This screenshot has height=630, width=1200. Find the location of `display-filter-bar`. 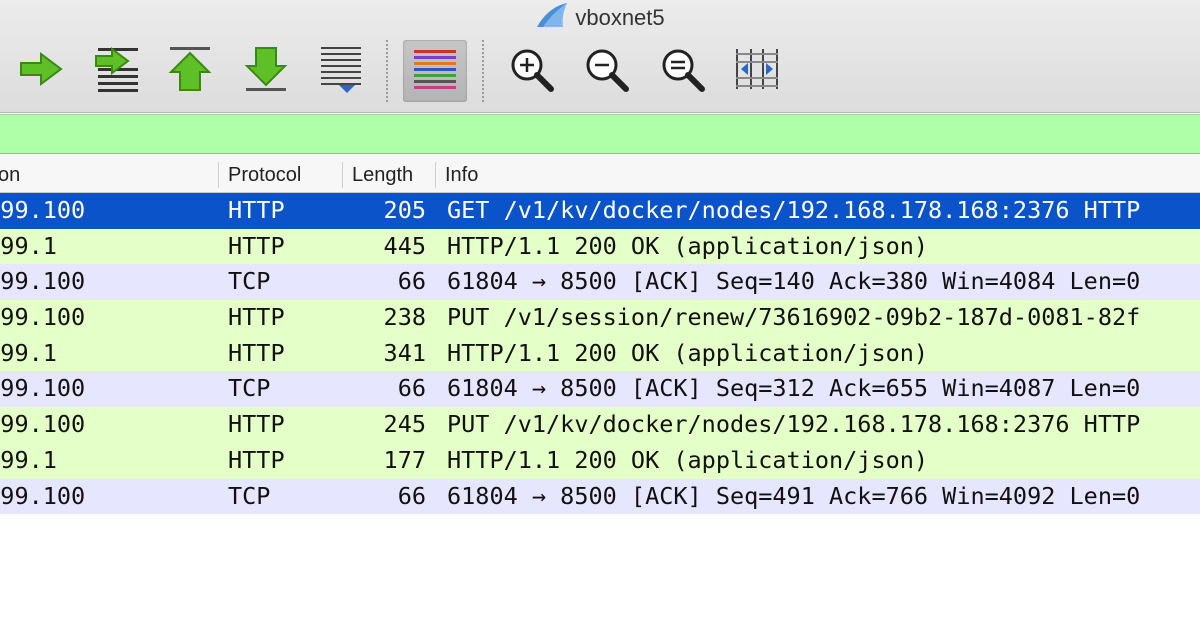

display-filter-bar is located at coordinates (600, 134).